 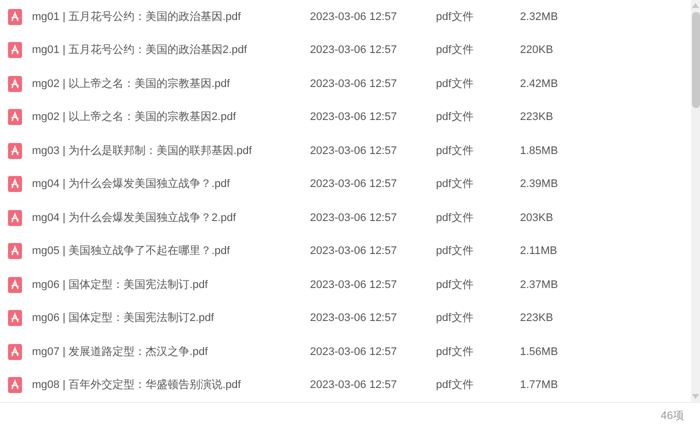 What do you see at coordinates (696, 60) in the screenshot?
I see `scrollbar-thumb` at bounding box center [696, 60].